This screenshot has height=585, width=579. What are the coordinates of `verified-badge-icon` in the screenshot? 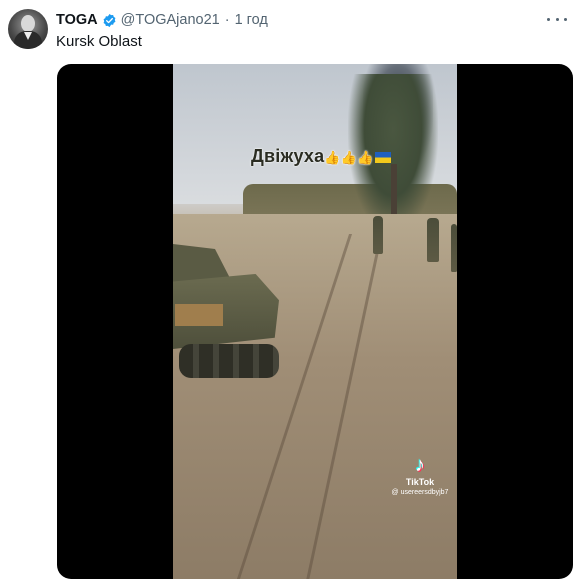 It's located at (109, 20).